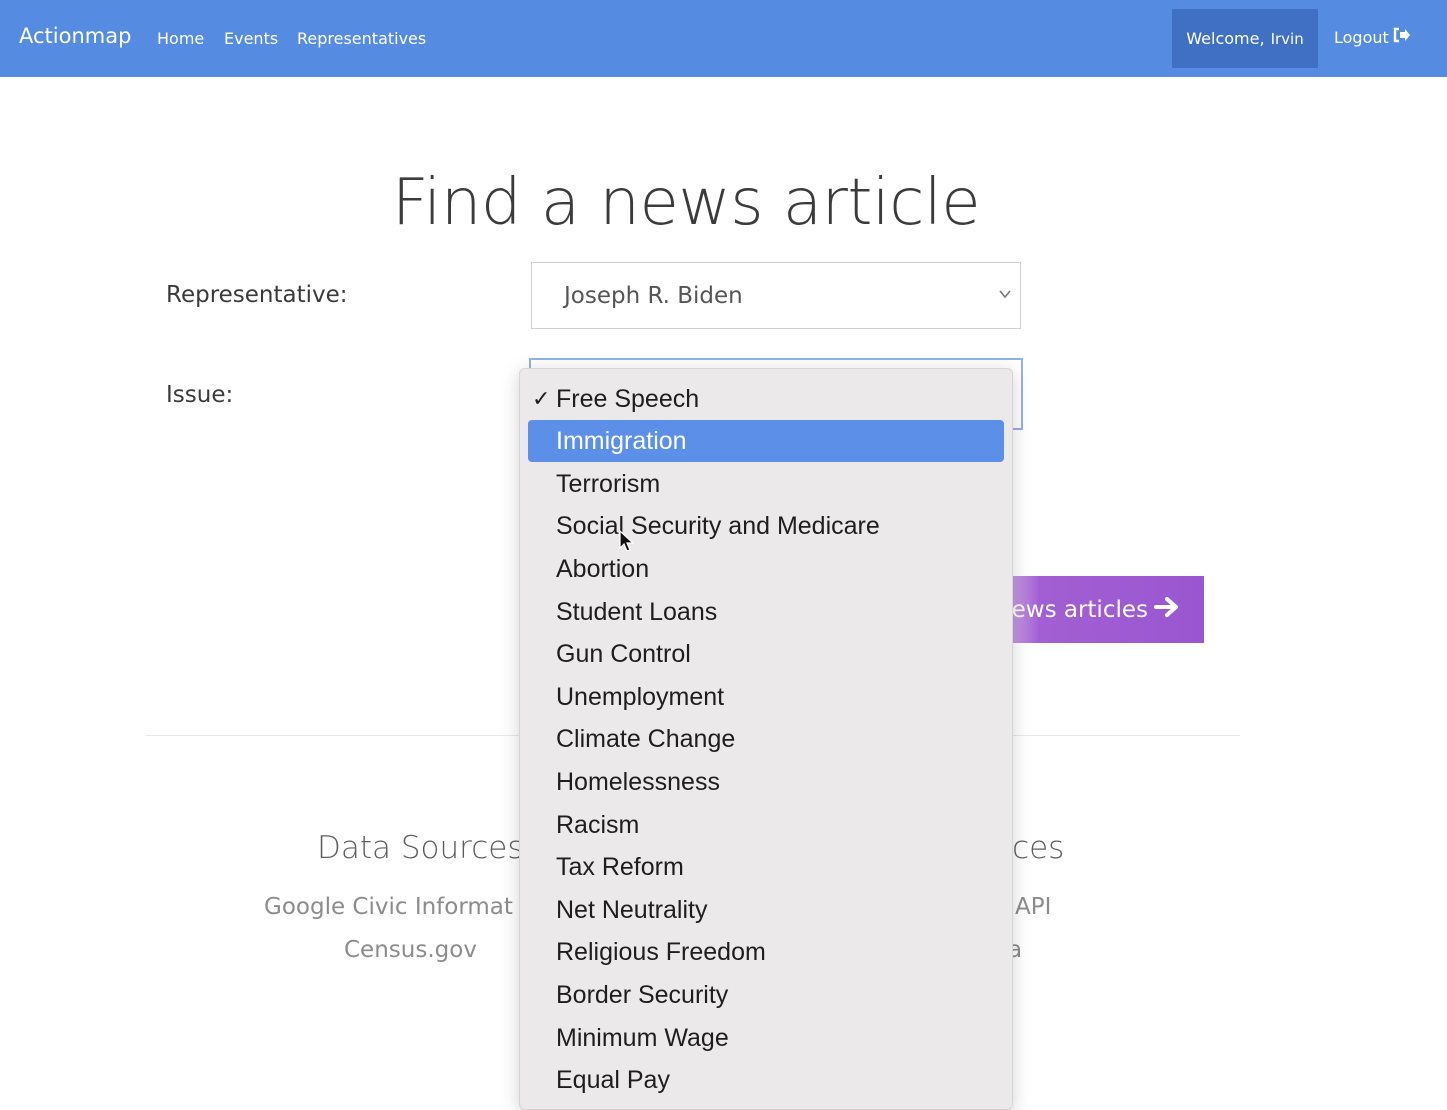 This screenshot has height=1110, width=1447. Describe the element at coordinates (388, 907) in the screenshot. I see `data-source-item: Google Civic Informat` at that location.